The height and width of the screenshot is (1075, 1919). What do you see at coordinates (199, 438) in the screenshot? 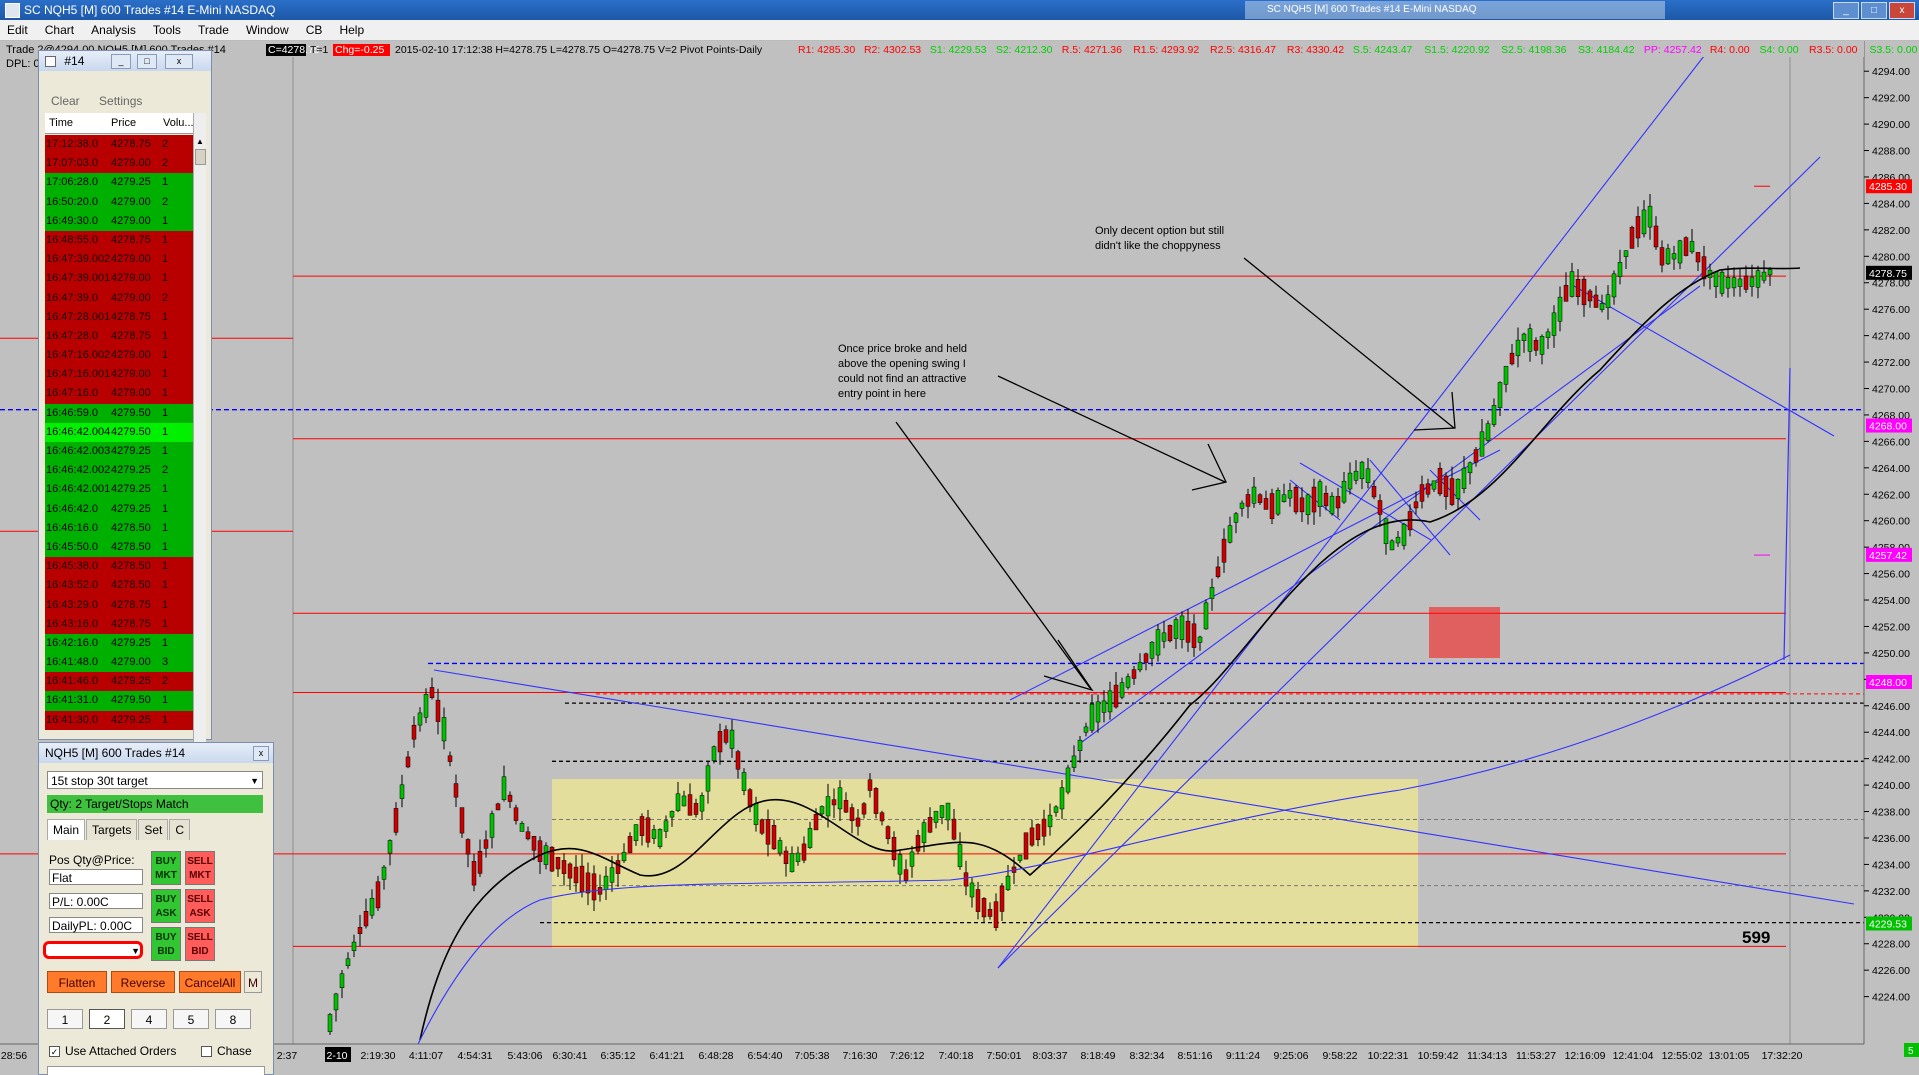
I see `vertical-scrollbar: ▲ ▼` at bounding box center [199, 438].